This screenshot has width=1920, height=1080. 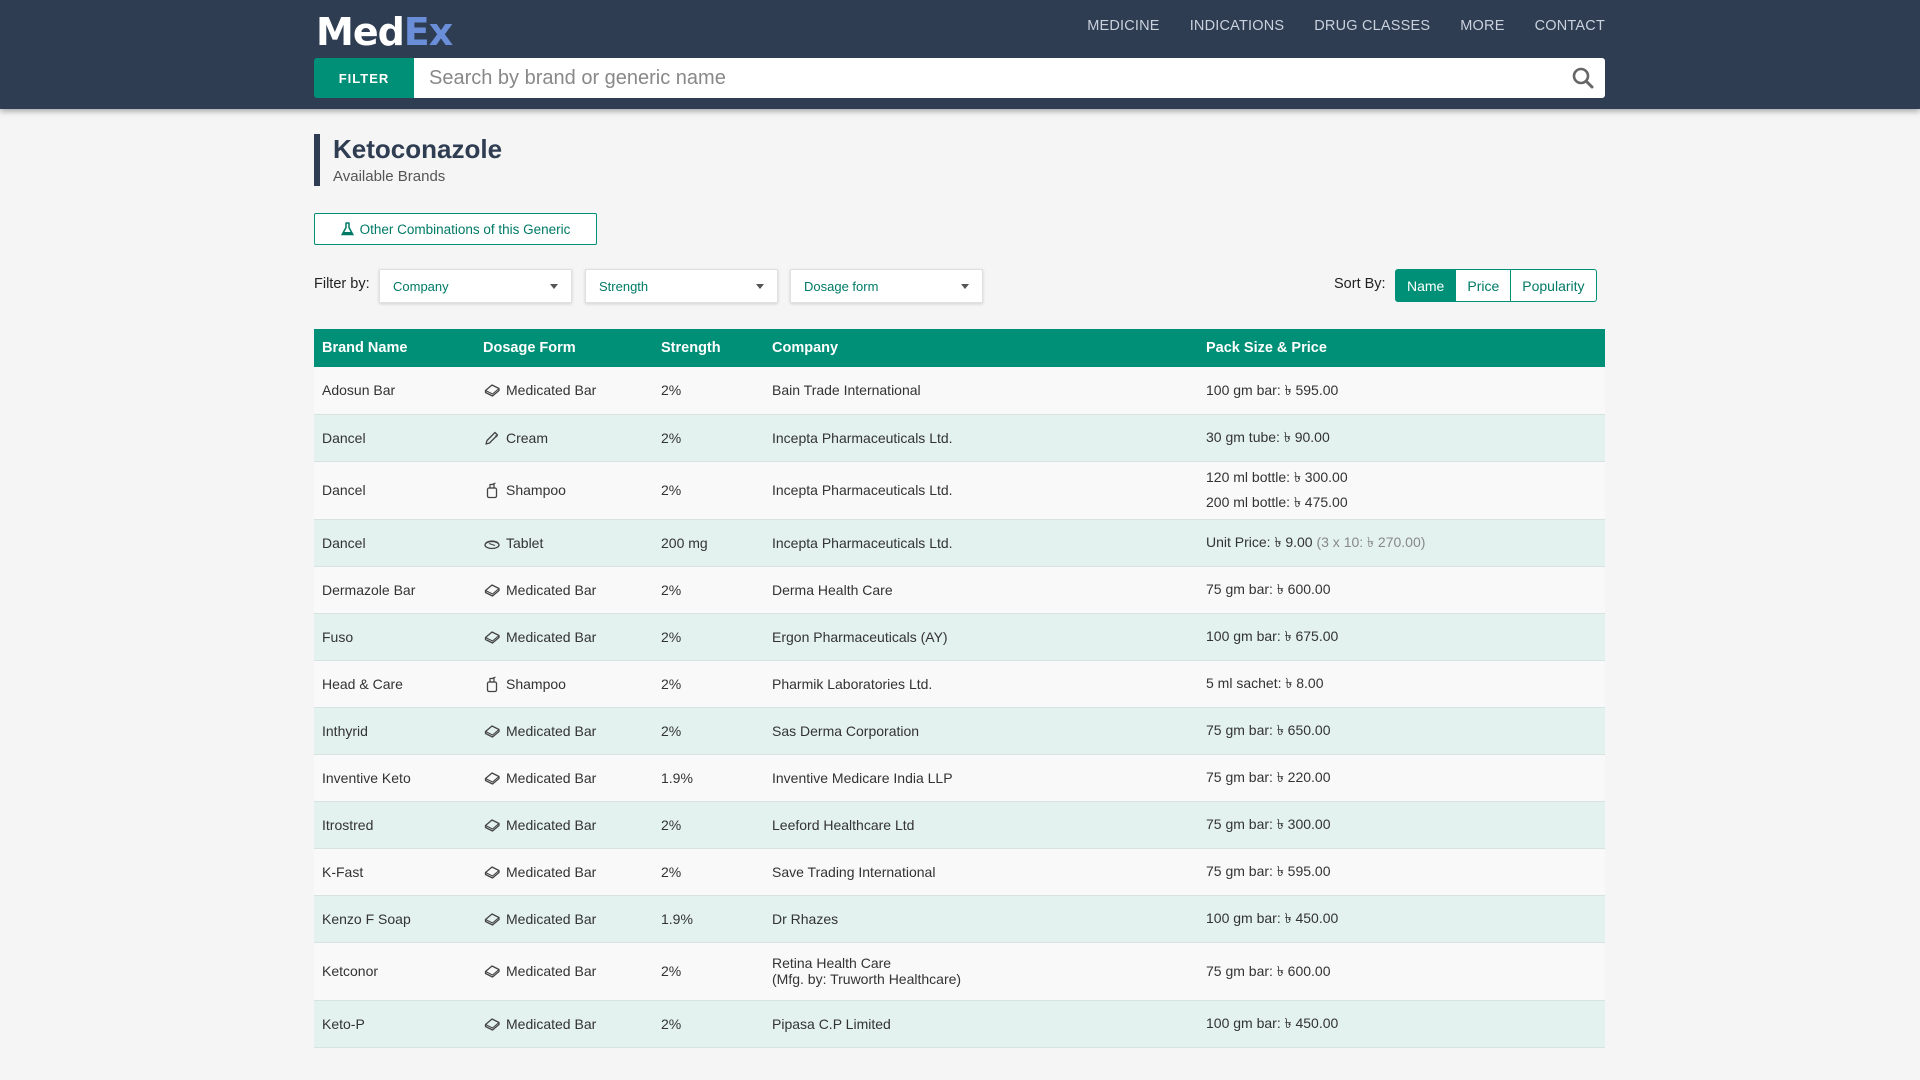 What do you see at coordinates (981, 919) in the screenshot?
I see `company-cell: Dr Rhazes` at bounding box center [981, 919].